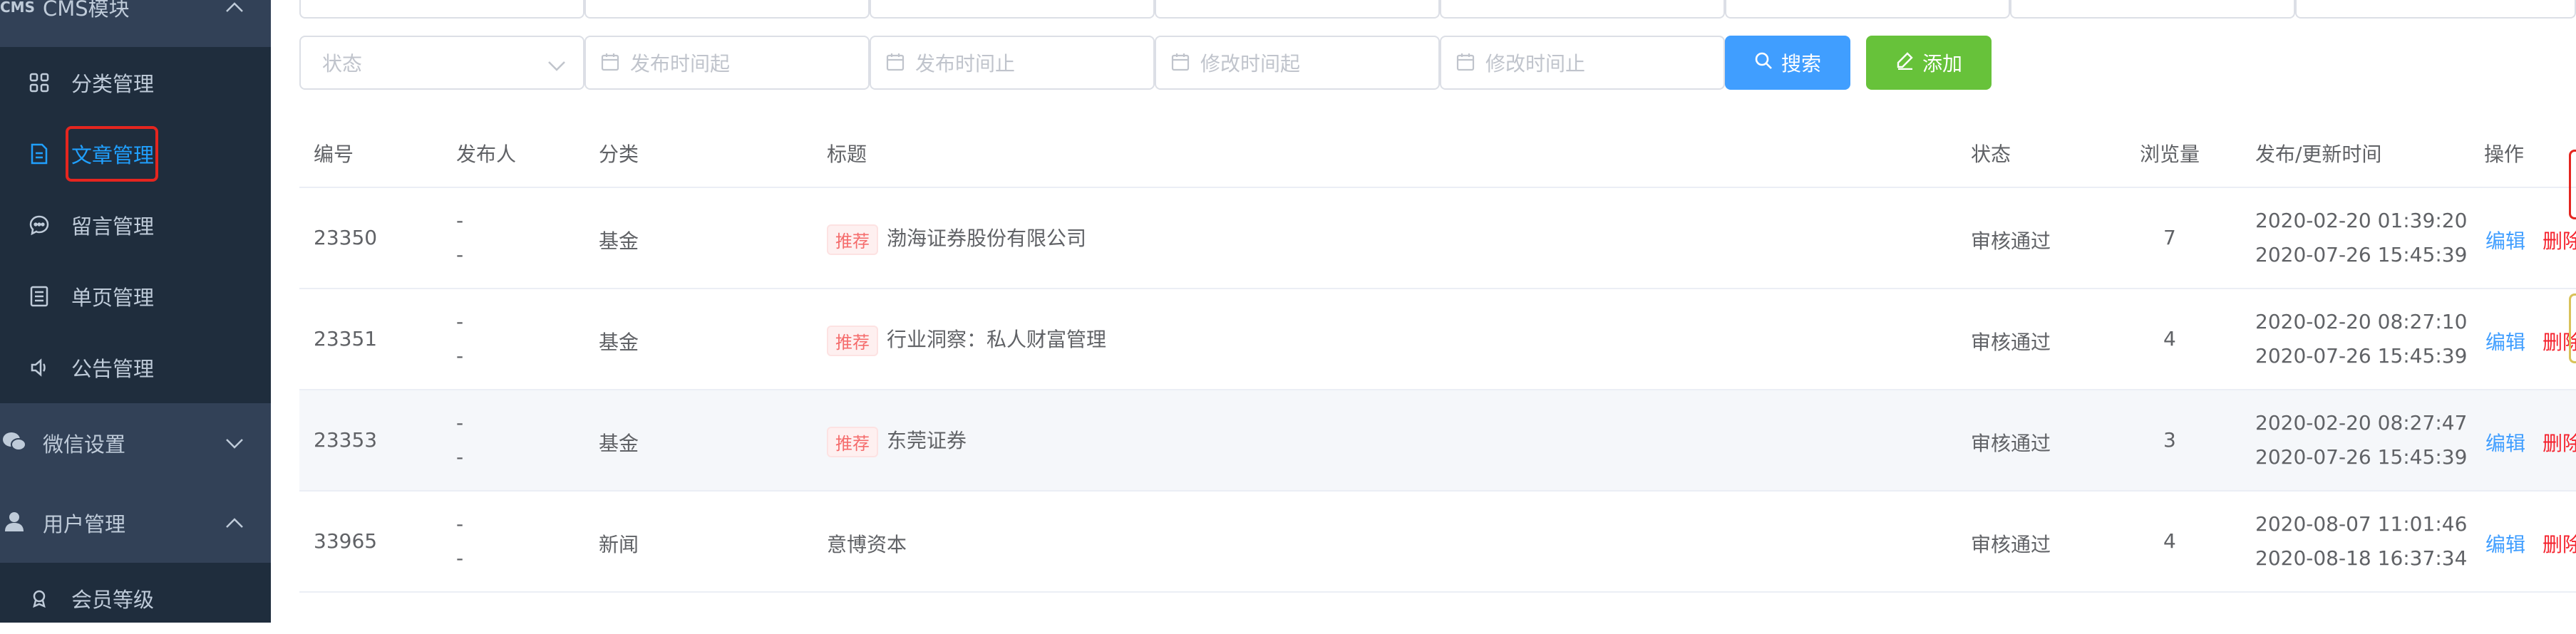 This screenshot has height=634, width=2576. I want to click on cell-id: 33965, so click(346, 541).